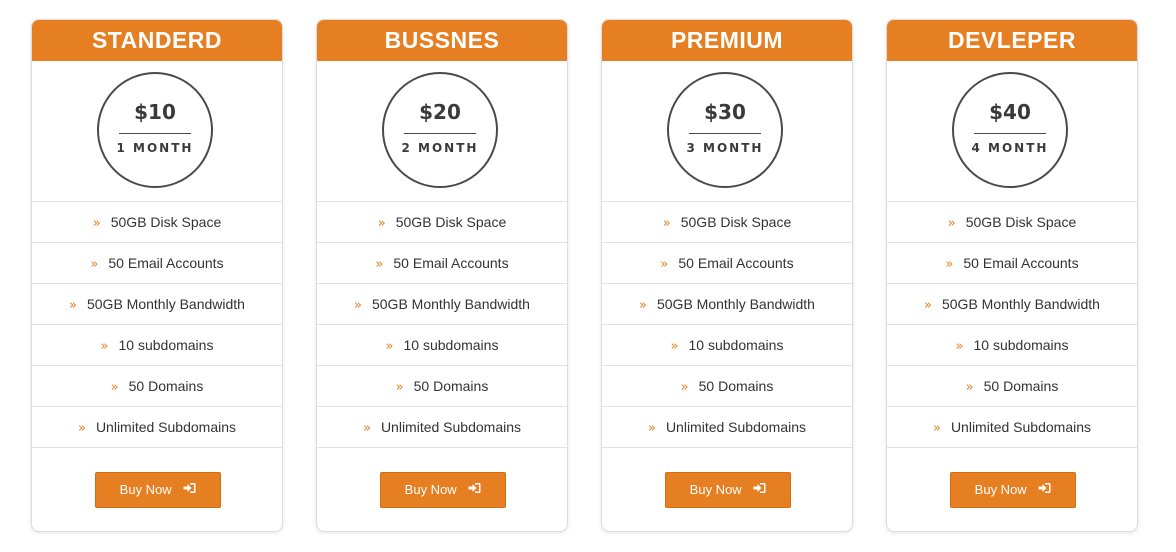 Image resolution: width=1176 pixels, height=552 pixels. I want to click on price-amount: $30, so click(725, 112).